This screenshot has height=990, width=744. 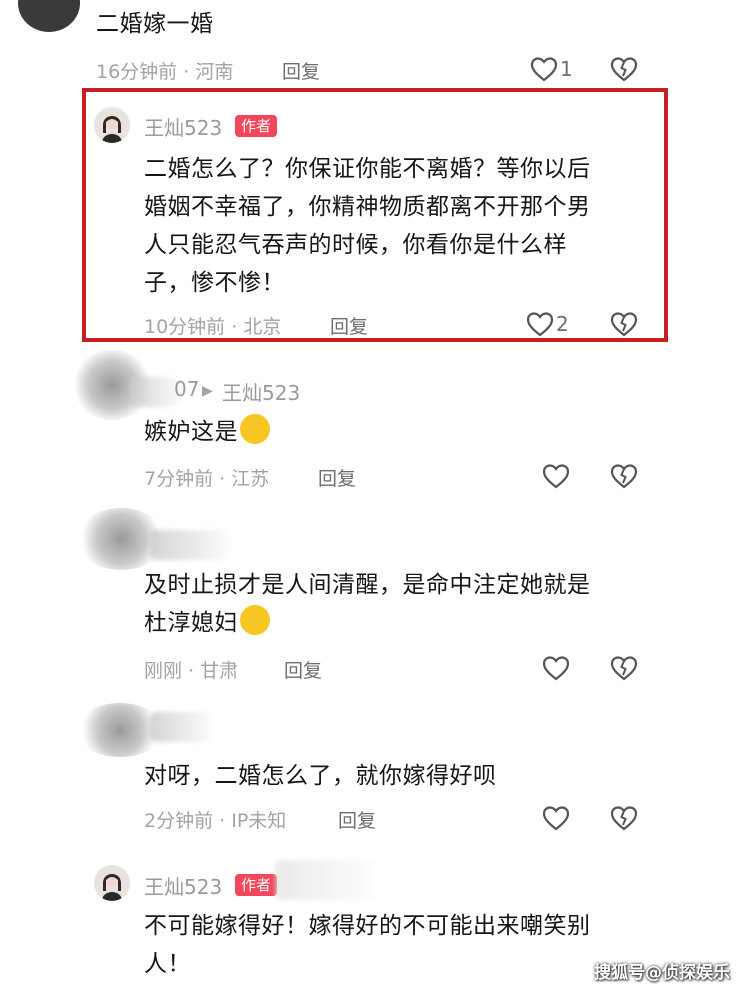 What do you see at coordinates (325, 880) in the screenshot?
I see `blur-overlay` at bounding box center [325, 880].